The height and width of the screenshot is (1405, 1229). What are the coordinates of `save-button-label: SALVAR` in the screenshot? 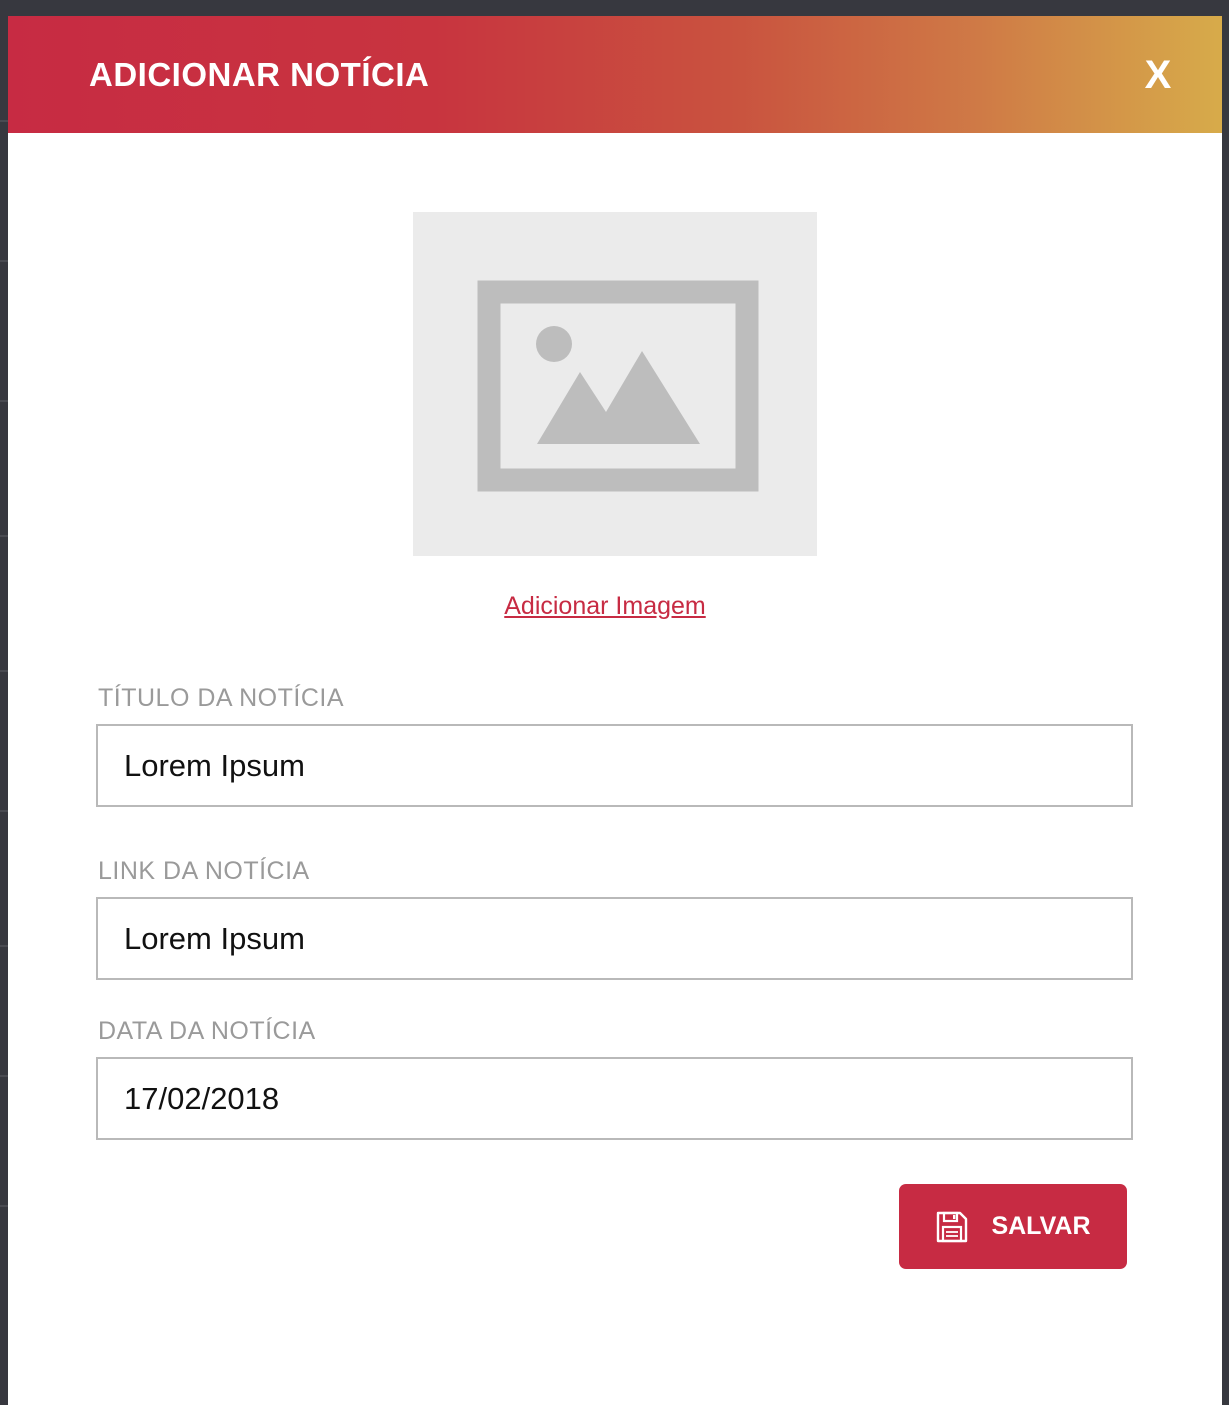 It's located at (1041, 1226).